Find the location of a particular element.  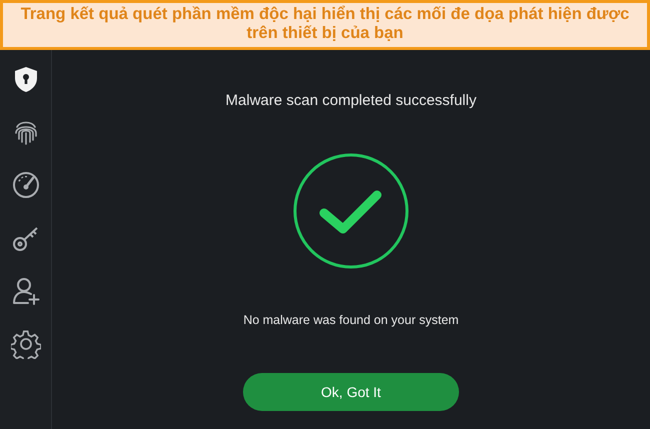

result-message: No malware was found on your system is located at coordinates (351, 320).